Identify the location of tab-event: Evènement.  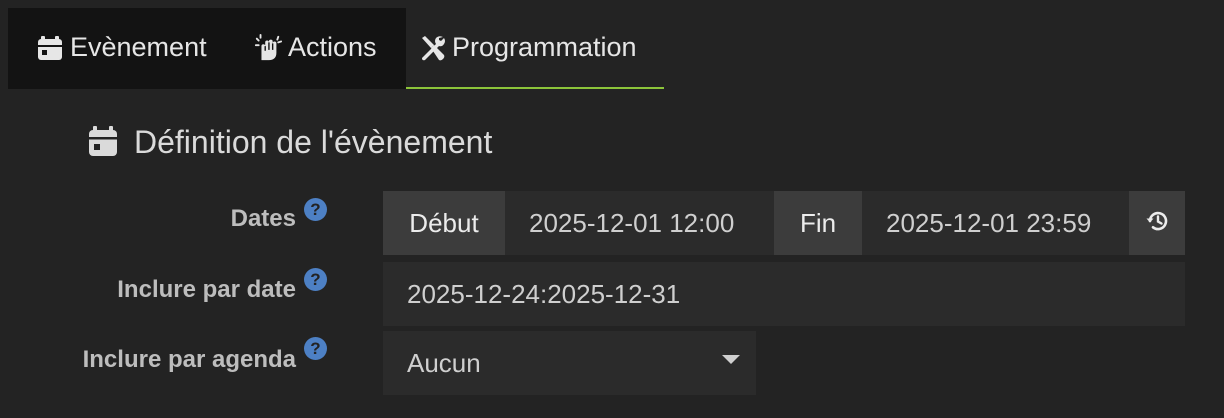
(123, 48).